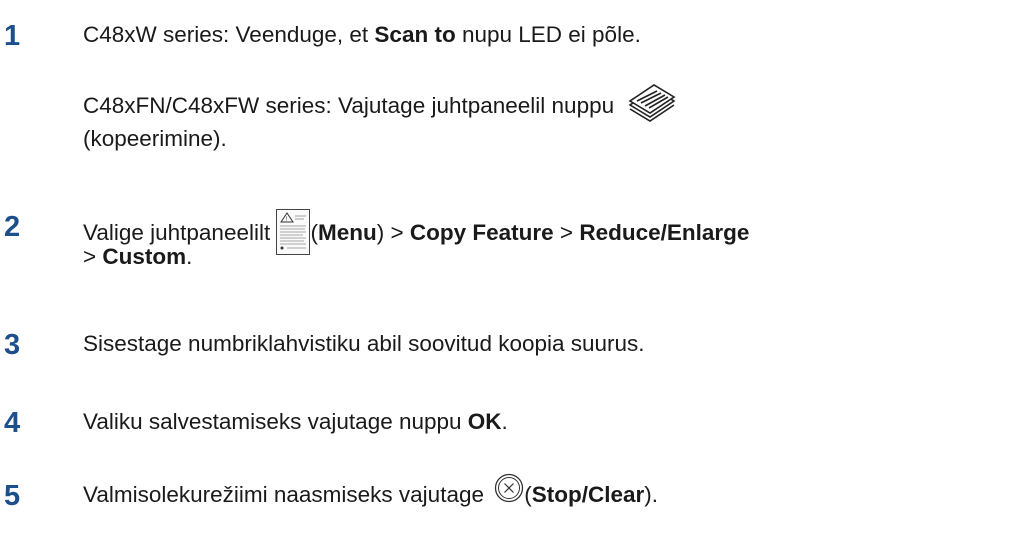 The image size is (1035, 550). Describe the element at coordinates (293, 232) in the screenshot. I see `menu-icon: !` at that location.